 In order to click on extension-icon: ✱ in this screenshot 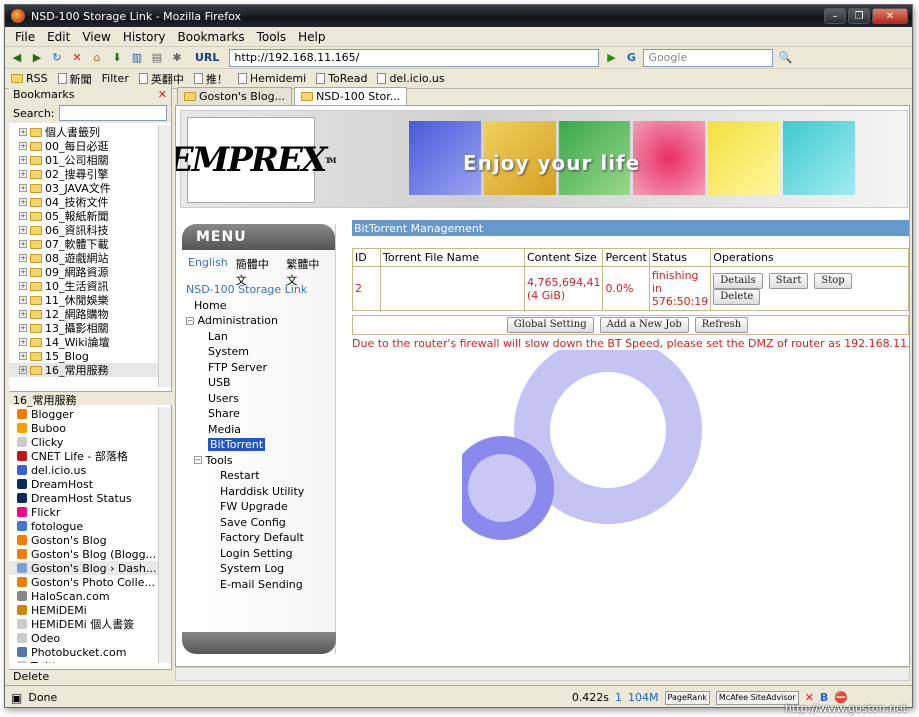, I will do `click(177, 58)`.